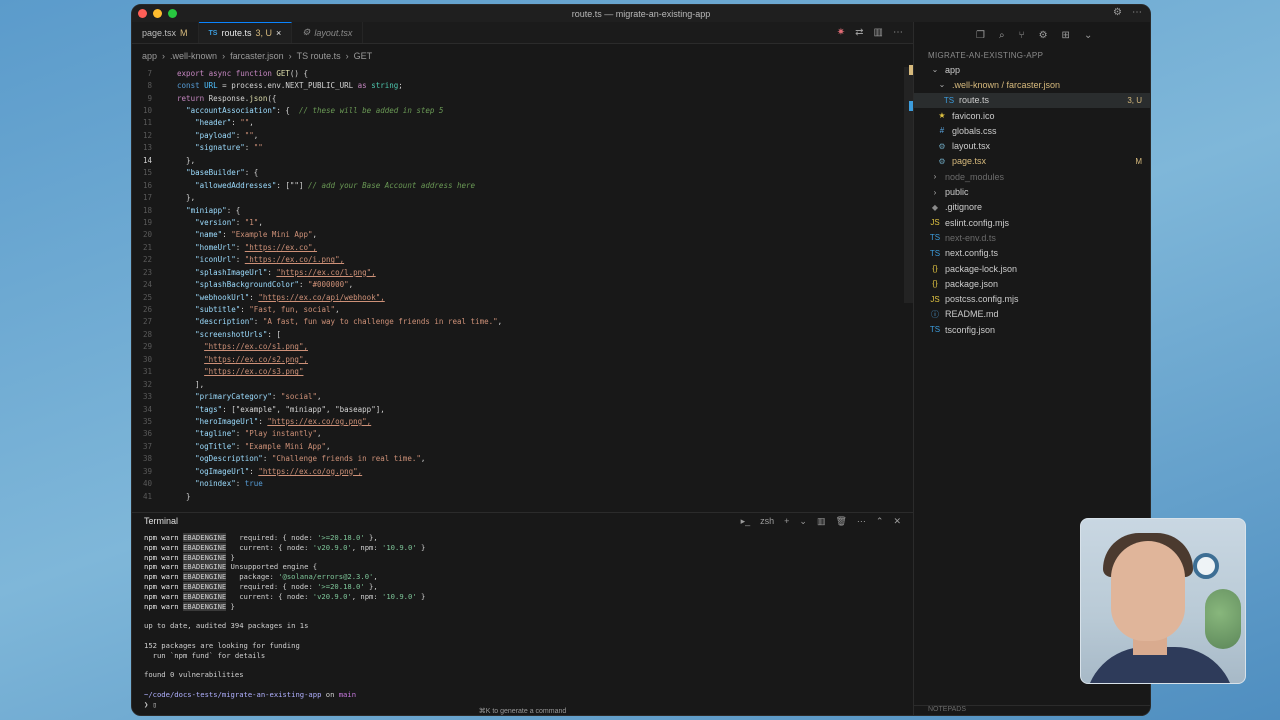  I want to click on modified-badge: M, so click(184, 32).